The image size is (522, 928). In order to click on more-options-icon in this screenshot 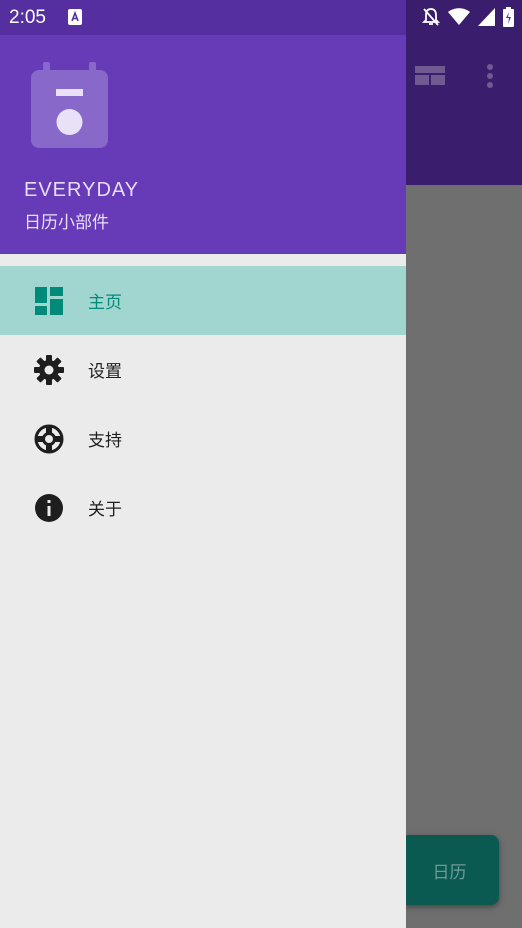, I will do `click(490, 76)`.